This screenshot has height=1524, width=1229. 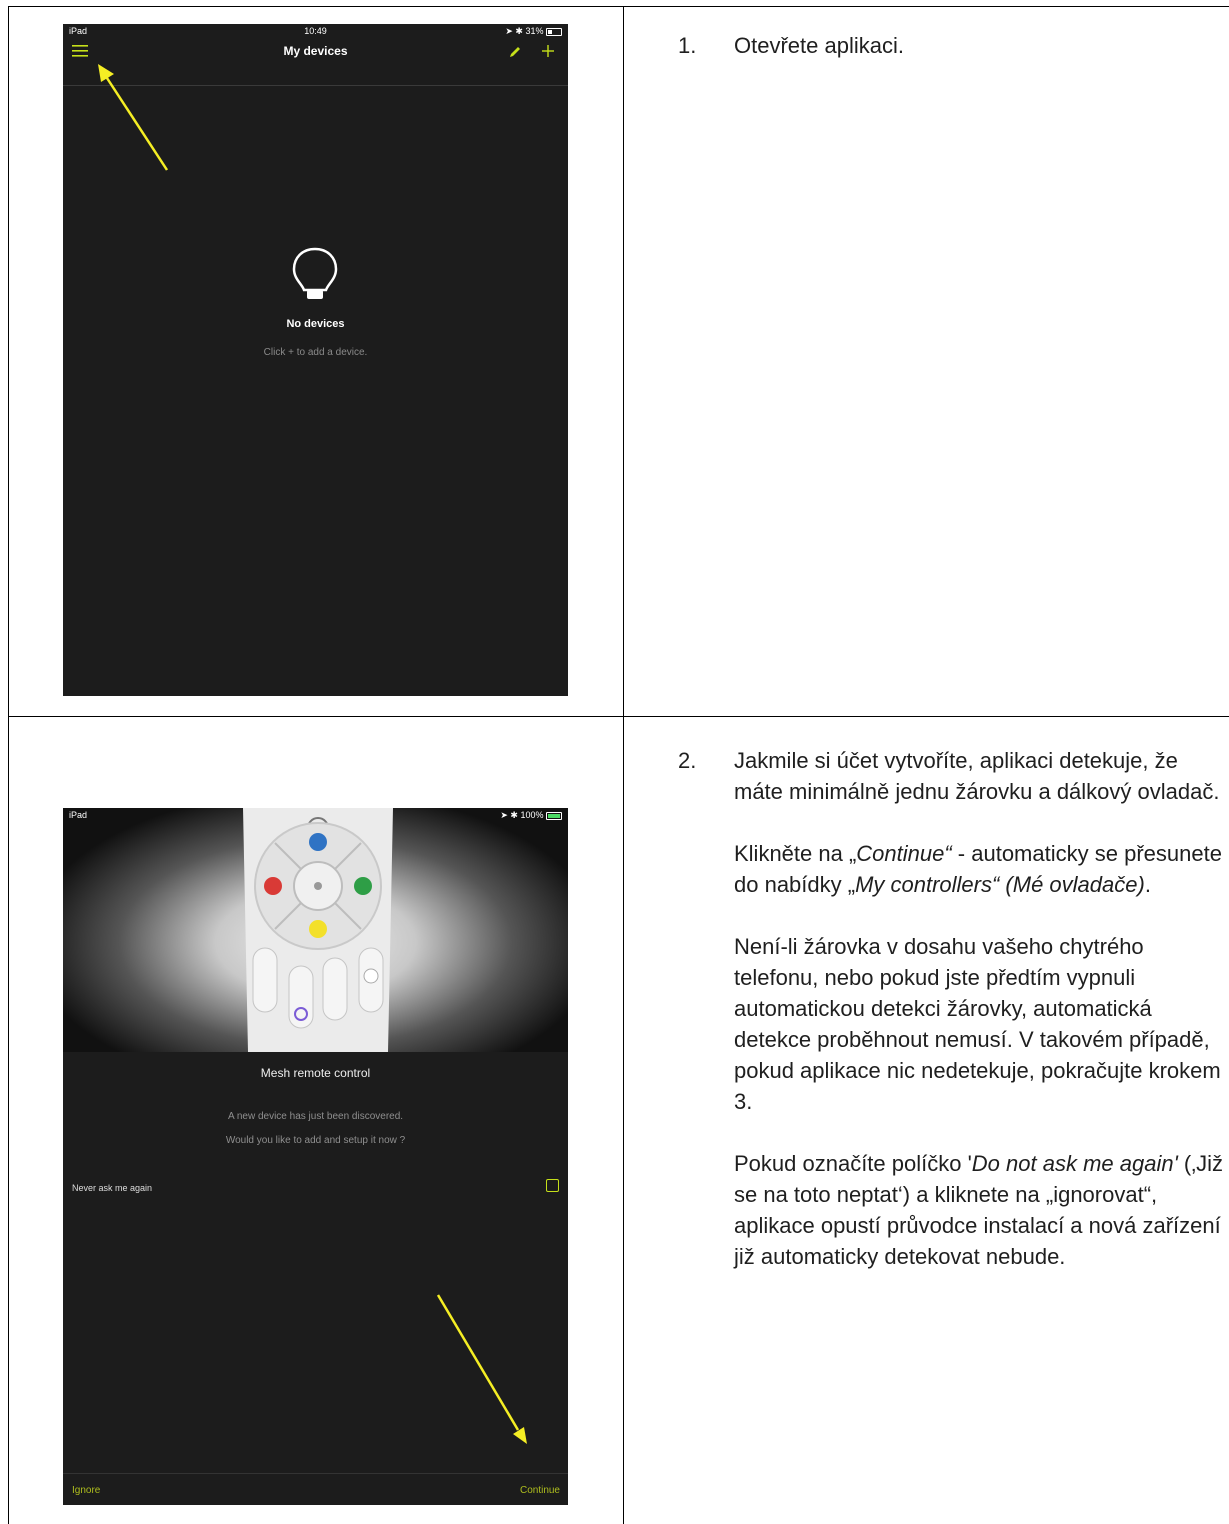 What do you see at coordinates (80, 51) in the screenshot?
I see `menu-icon` at bounding box center [80, 51].